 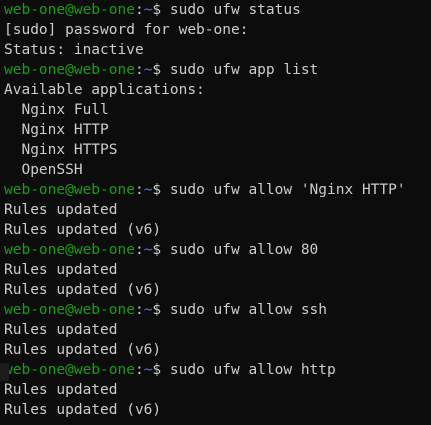 What do you see at coordinates (217, 150) in the screenshot?
I see `output-line: Nginx HTTPS` at bounding box center [217, 150].